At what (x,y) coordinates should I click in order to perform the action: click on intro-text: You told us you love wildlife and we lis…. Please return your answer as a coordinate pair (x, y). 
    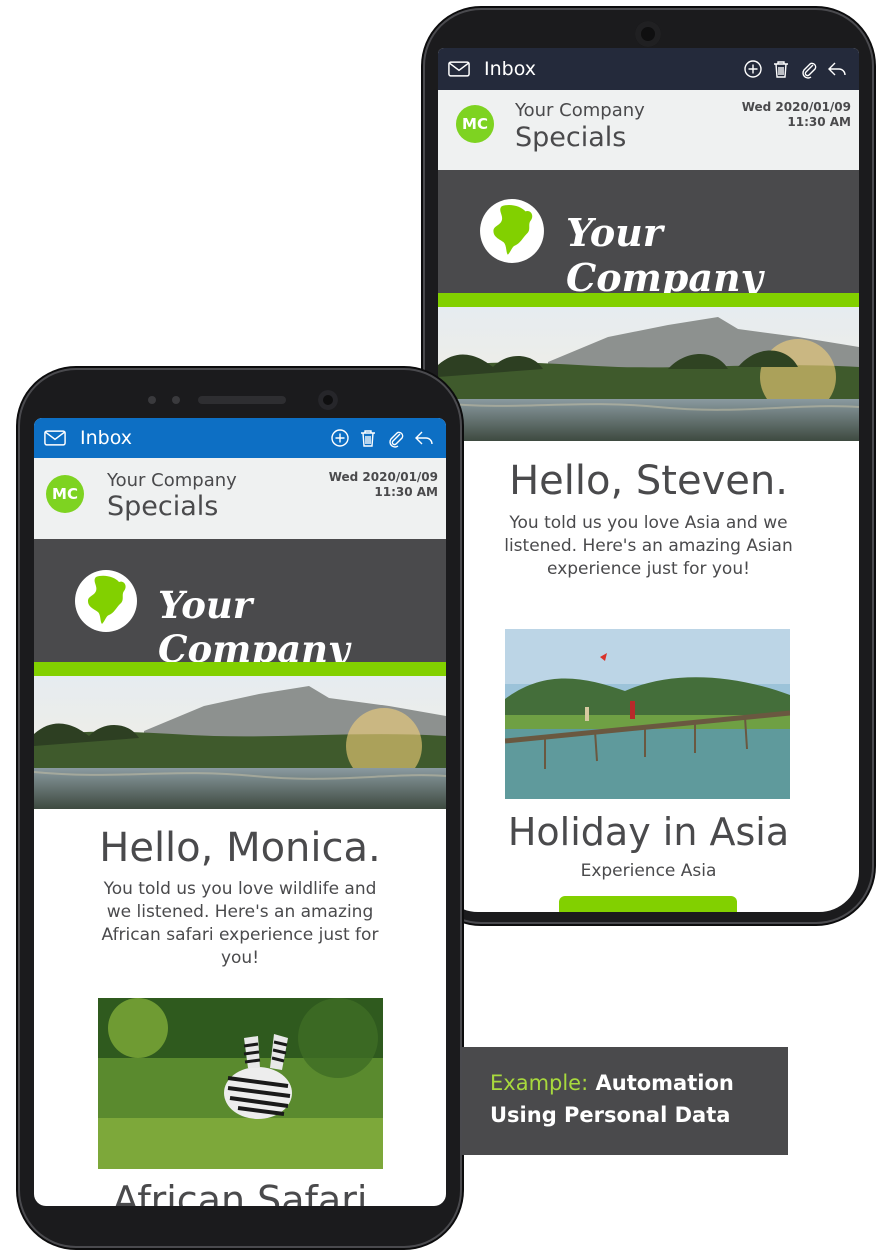
    Looking at the image, I should click on (240, 923).